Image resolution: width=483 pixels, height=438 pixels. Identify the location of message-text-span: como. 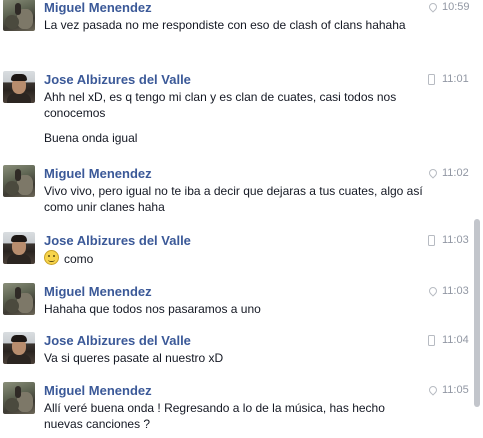
(79, 259).